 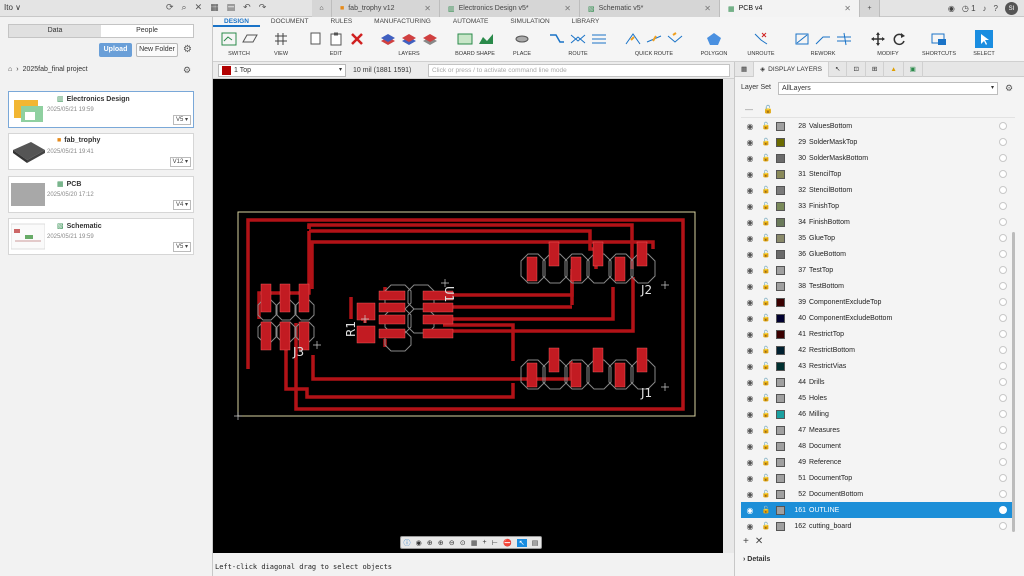 What do you see at coordinates (336, 39) in the screenshot?
I see `paste-icon` at bounding box center [336, 39].